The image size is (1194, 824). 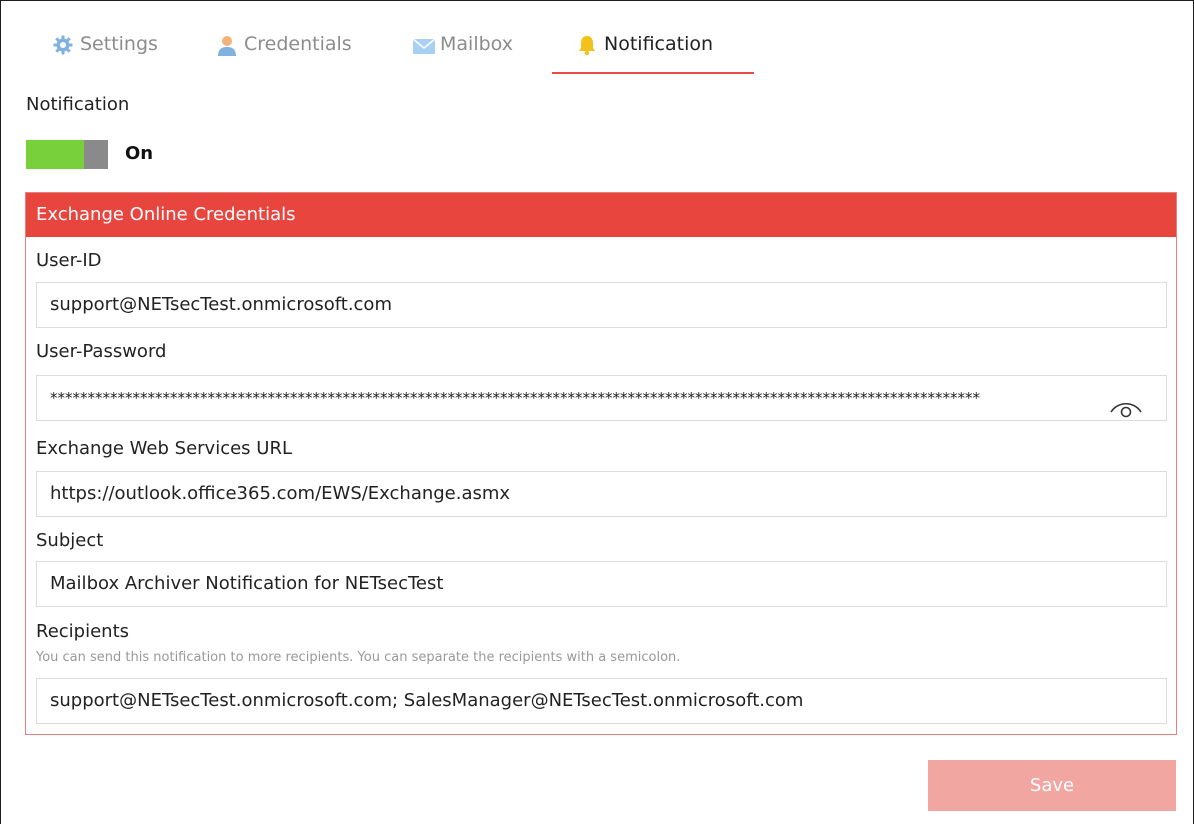 I want to click on show-password-eye-icon, so click(x=1126, y=404).